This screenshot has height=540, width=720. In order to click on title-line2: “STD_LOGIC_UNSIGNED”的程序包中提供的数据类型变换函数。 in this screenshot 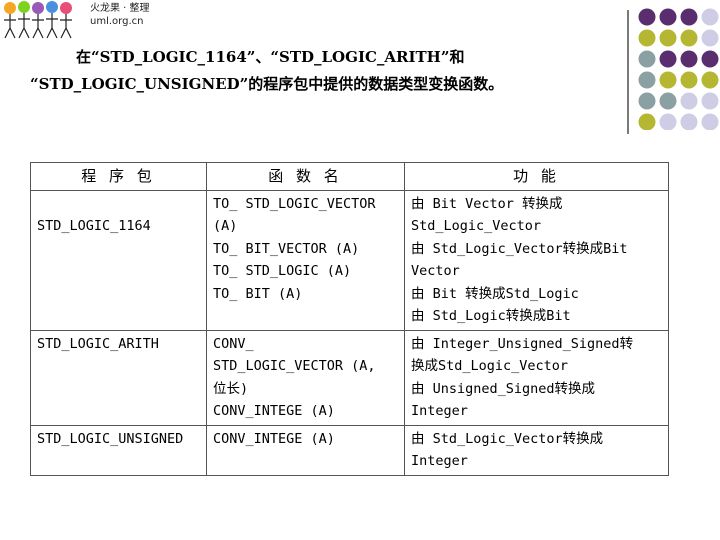, I will do `click(267, 84)`.